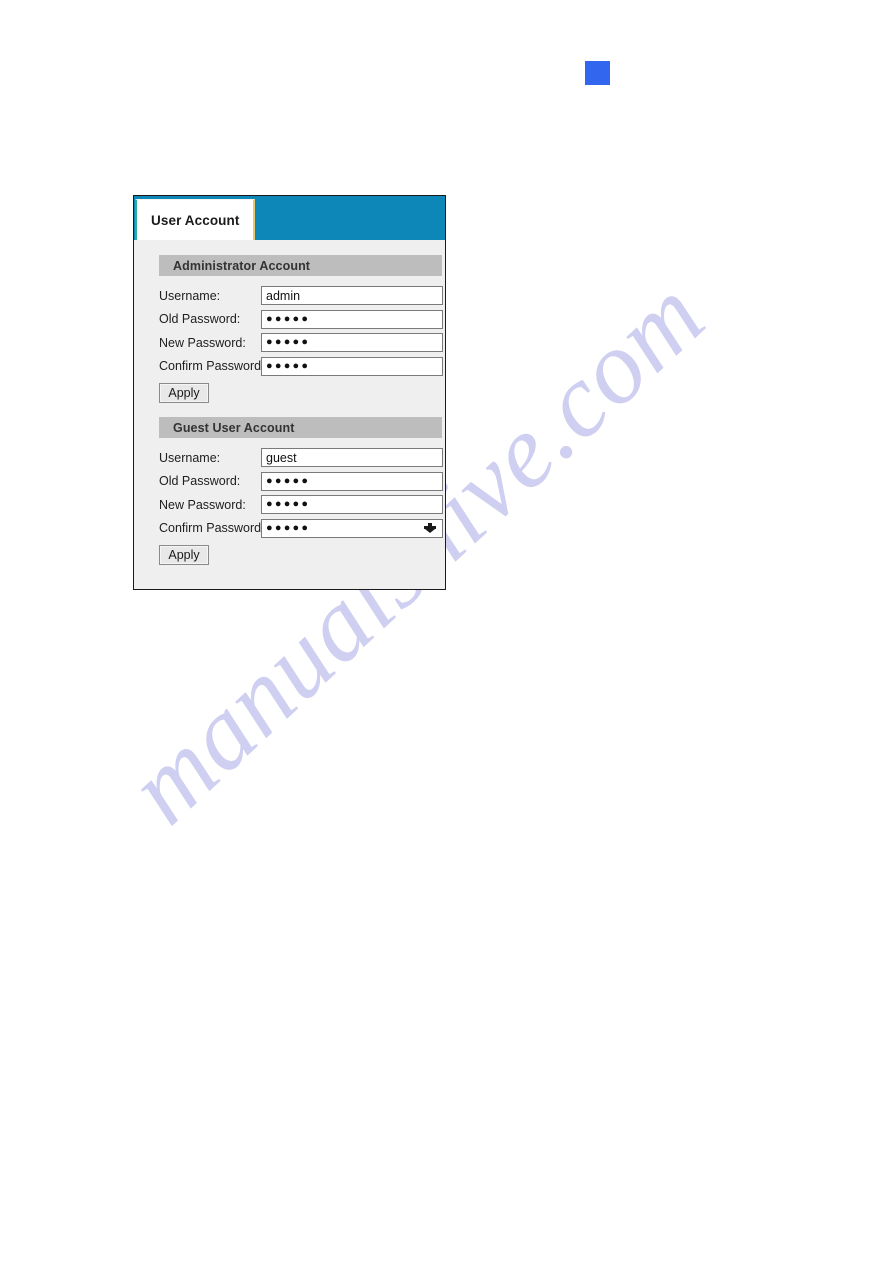 The height and width of the screenshot is (1263, 893). What do you see at coordinates (352, 319) in the screenshot?
I see `input-admin-old-password: ●●●●●` at bounding box center [352, 319].